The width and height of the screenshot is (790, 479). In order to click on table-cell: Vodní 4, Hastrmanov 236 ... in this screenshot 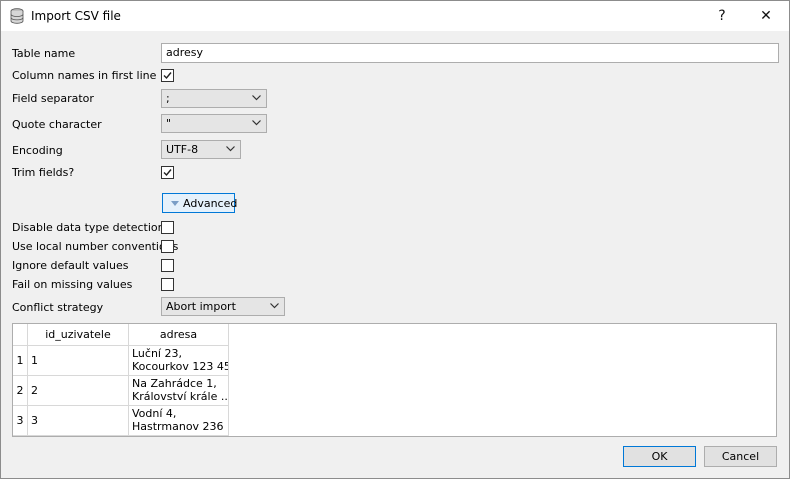, I will do `click(179, 421)`.